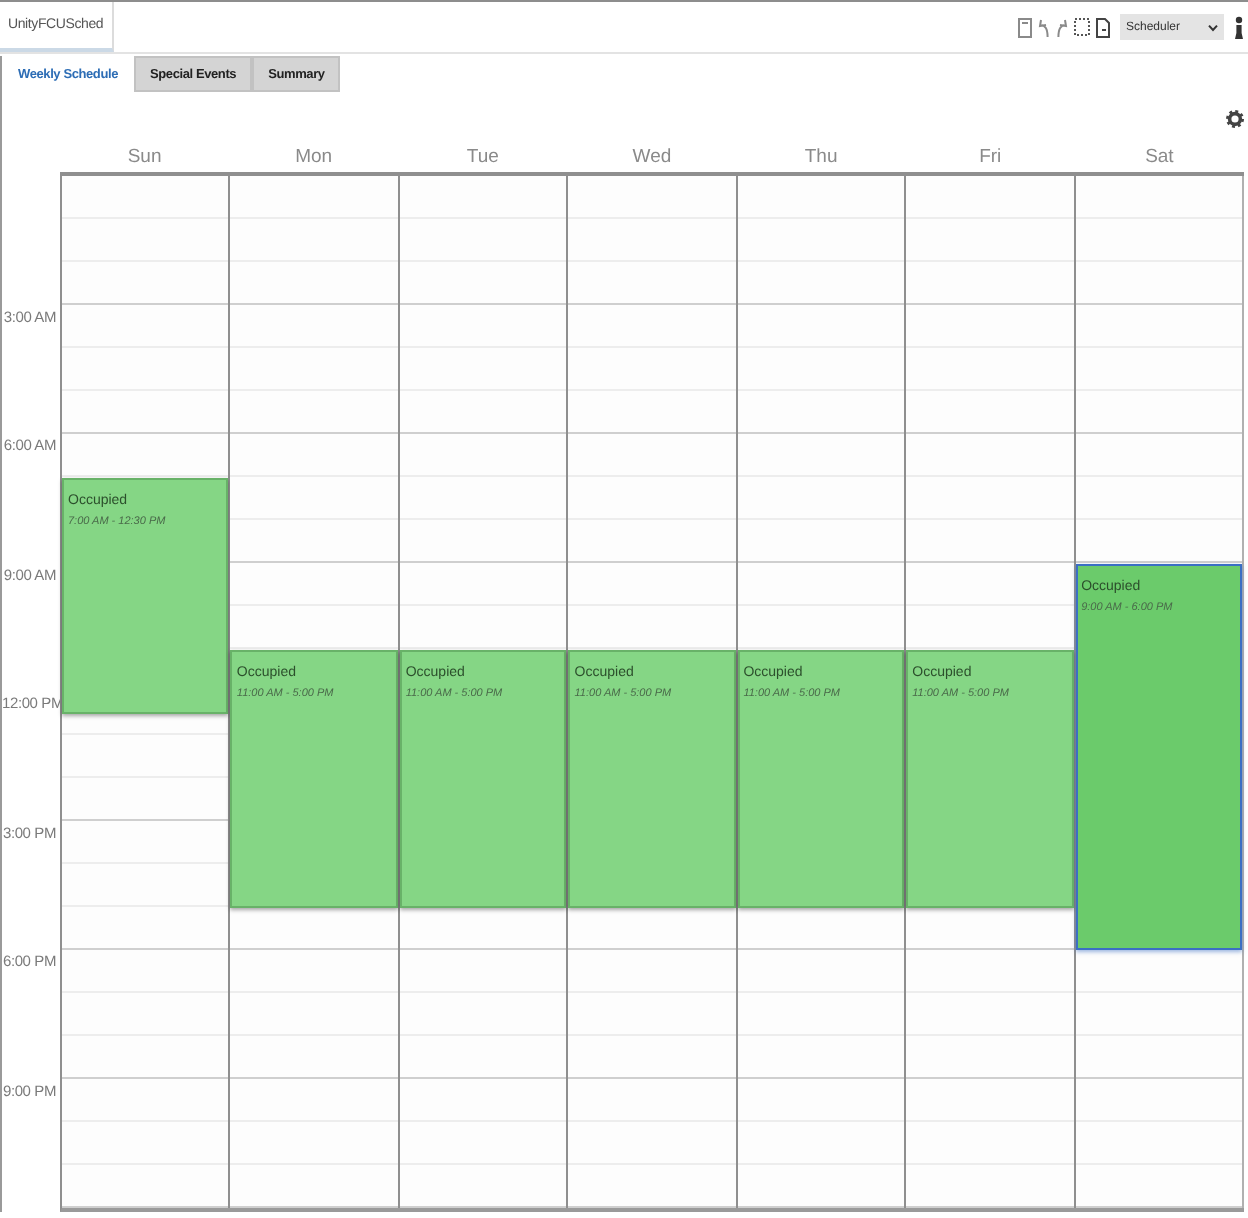 The image size is (1248, 1218). What do you see at coordinates (1044, 27) in the screenshot?
I see `undo-icon` at bounding box center [1044, 27].